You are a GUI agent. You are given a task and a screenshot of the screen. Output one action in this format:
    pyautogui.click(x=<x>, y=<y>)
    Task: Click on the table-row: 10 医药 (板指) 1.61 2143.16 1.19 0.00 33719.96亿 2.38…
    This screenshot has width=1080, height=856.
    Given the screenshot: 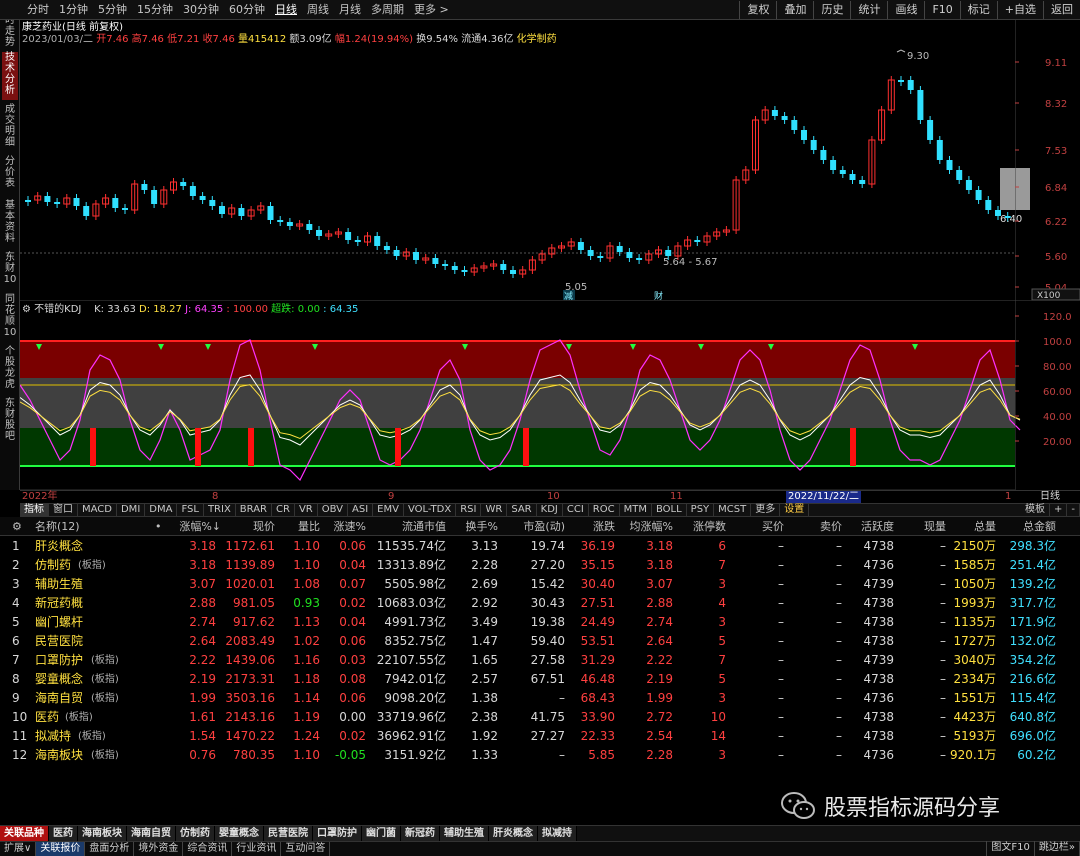 What is the action you would take?
    pyautogui.click(x=540, y=717)
    